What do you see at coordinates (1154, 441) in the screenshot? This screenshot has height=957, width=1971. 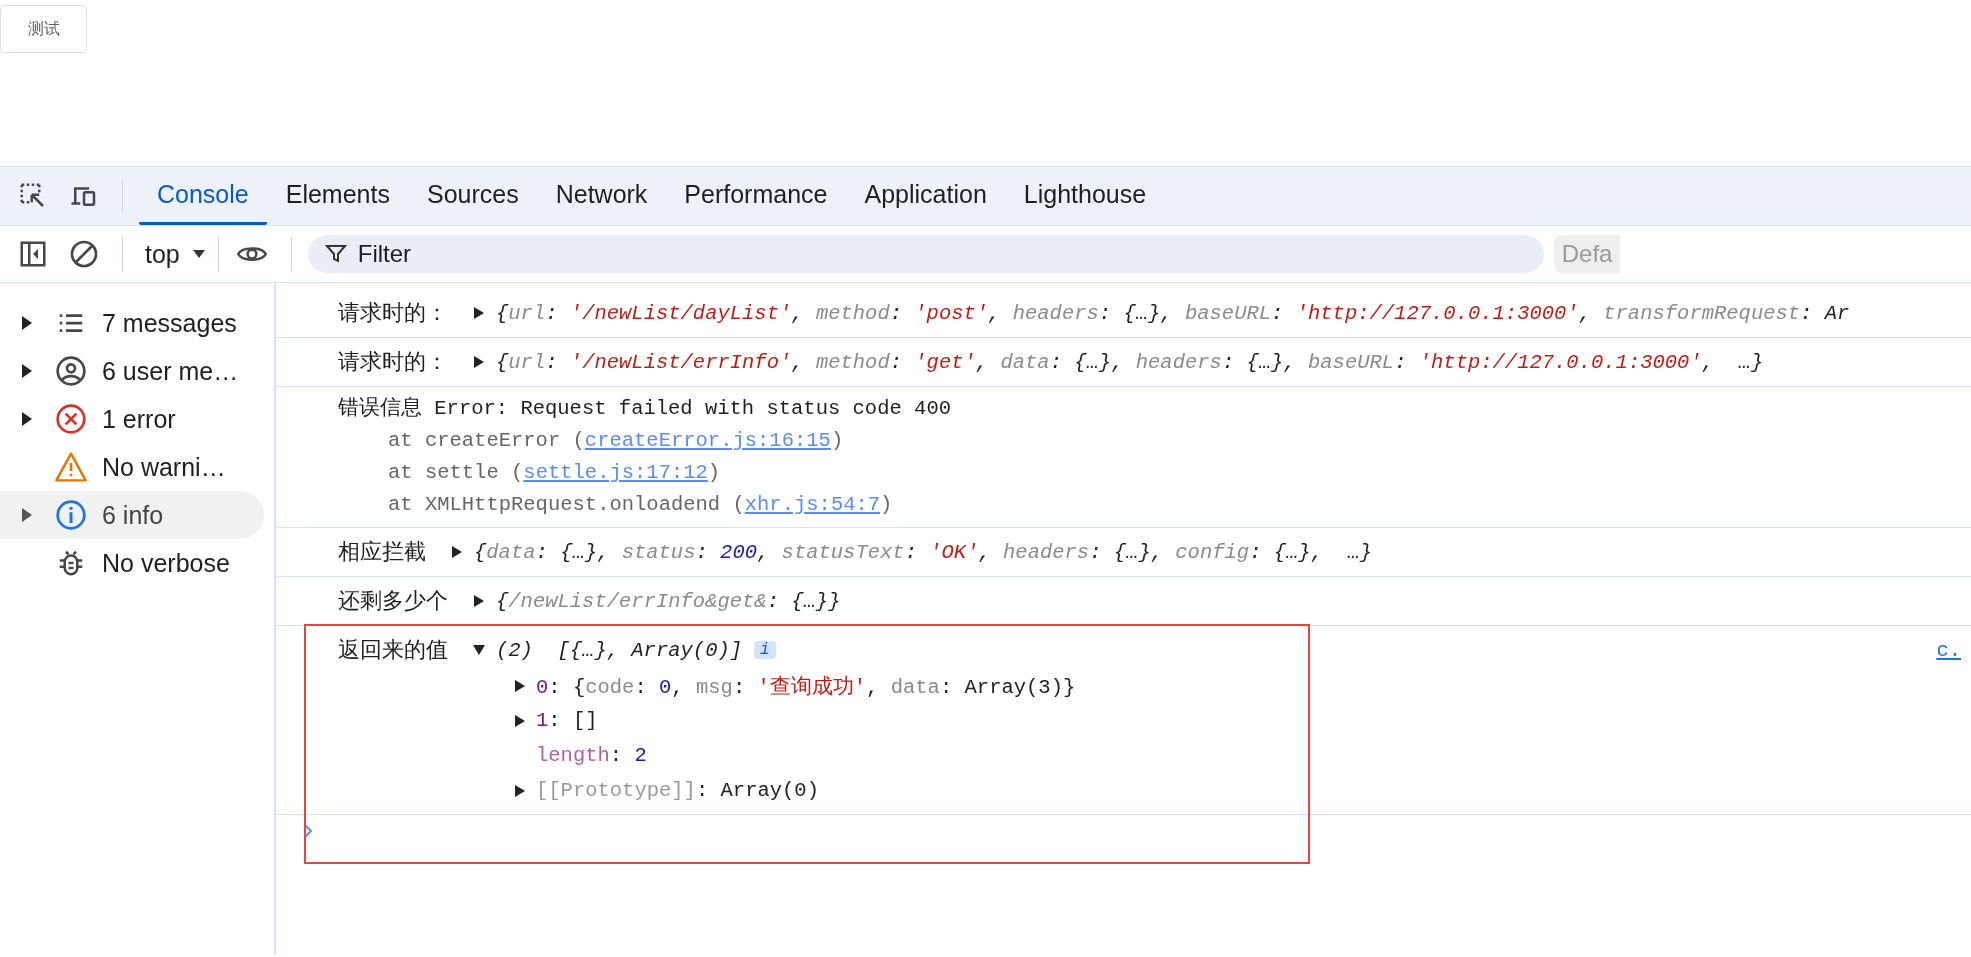 I see `stack-frame: at createError (createError.js:16:15)` at bounding box center [1154, 441].